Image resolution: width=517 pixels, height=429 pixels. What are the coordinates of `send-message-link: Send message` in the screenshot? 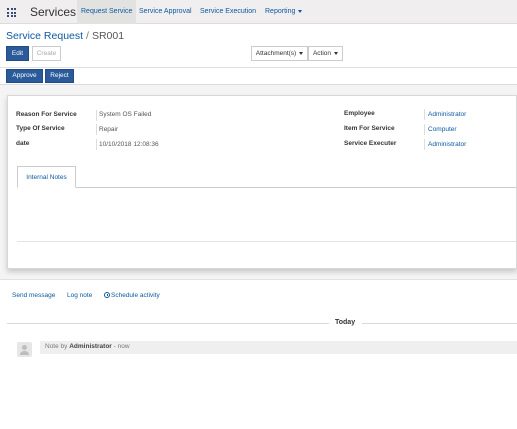 It's located at (33, 295).